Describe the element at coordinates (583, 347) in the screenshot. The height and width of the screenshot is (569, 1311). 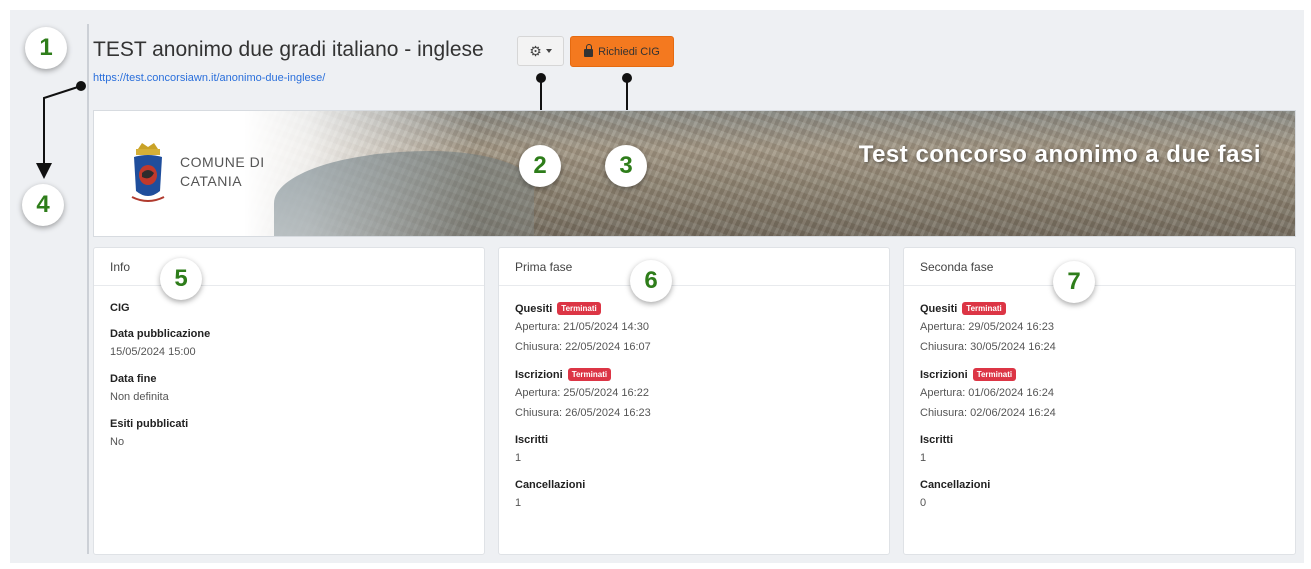
I see `questions-closing: Chiusura: 22/05/2024 16:07` at that location.